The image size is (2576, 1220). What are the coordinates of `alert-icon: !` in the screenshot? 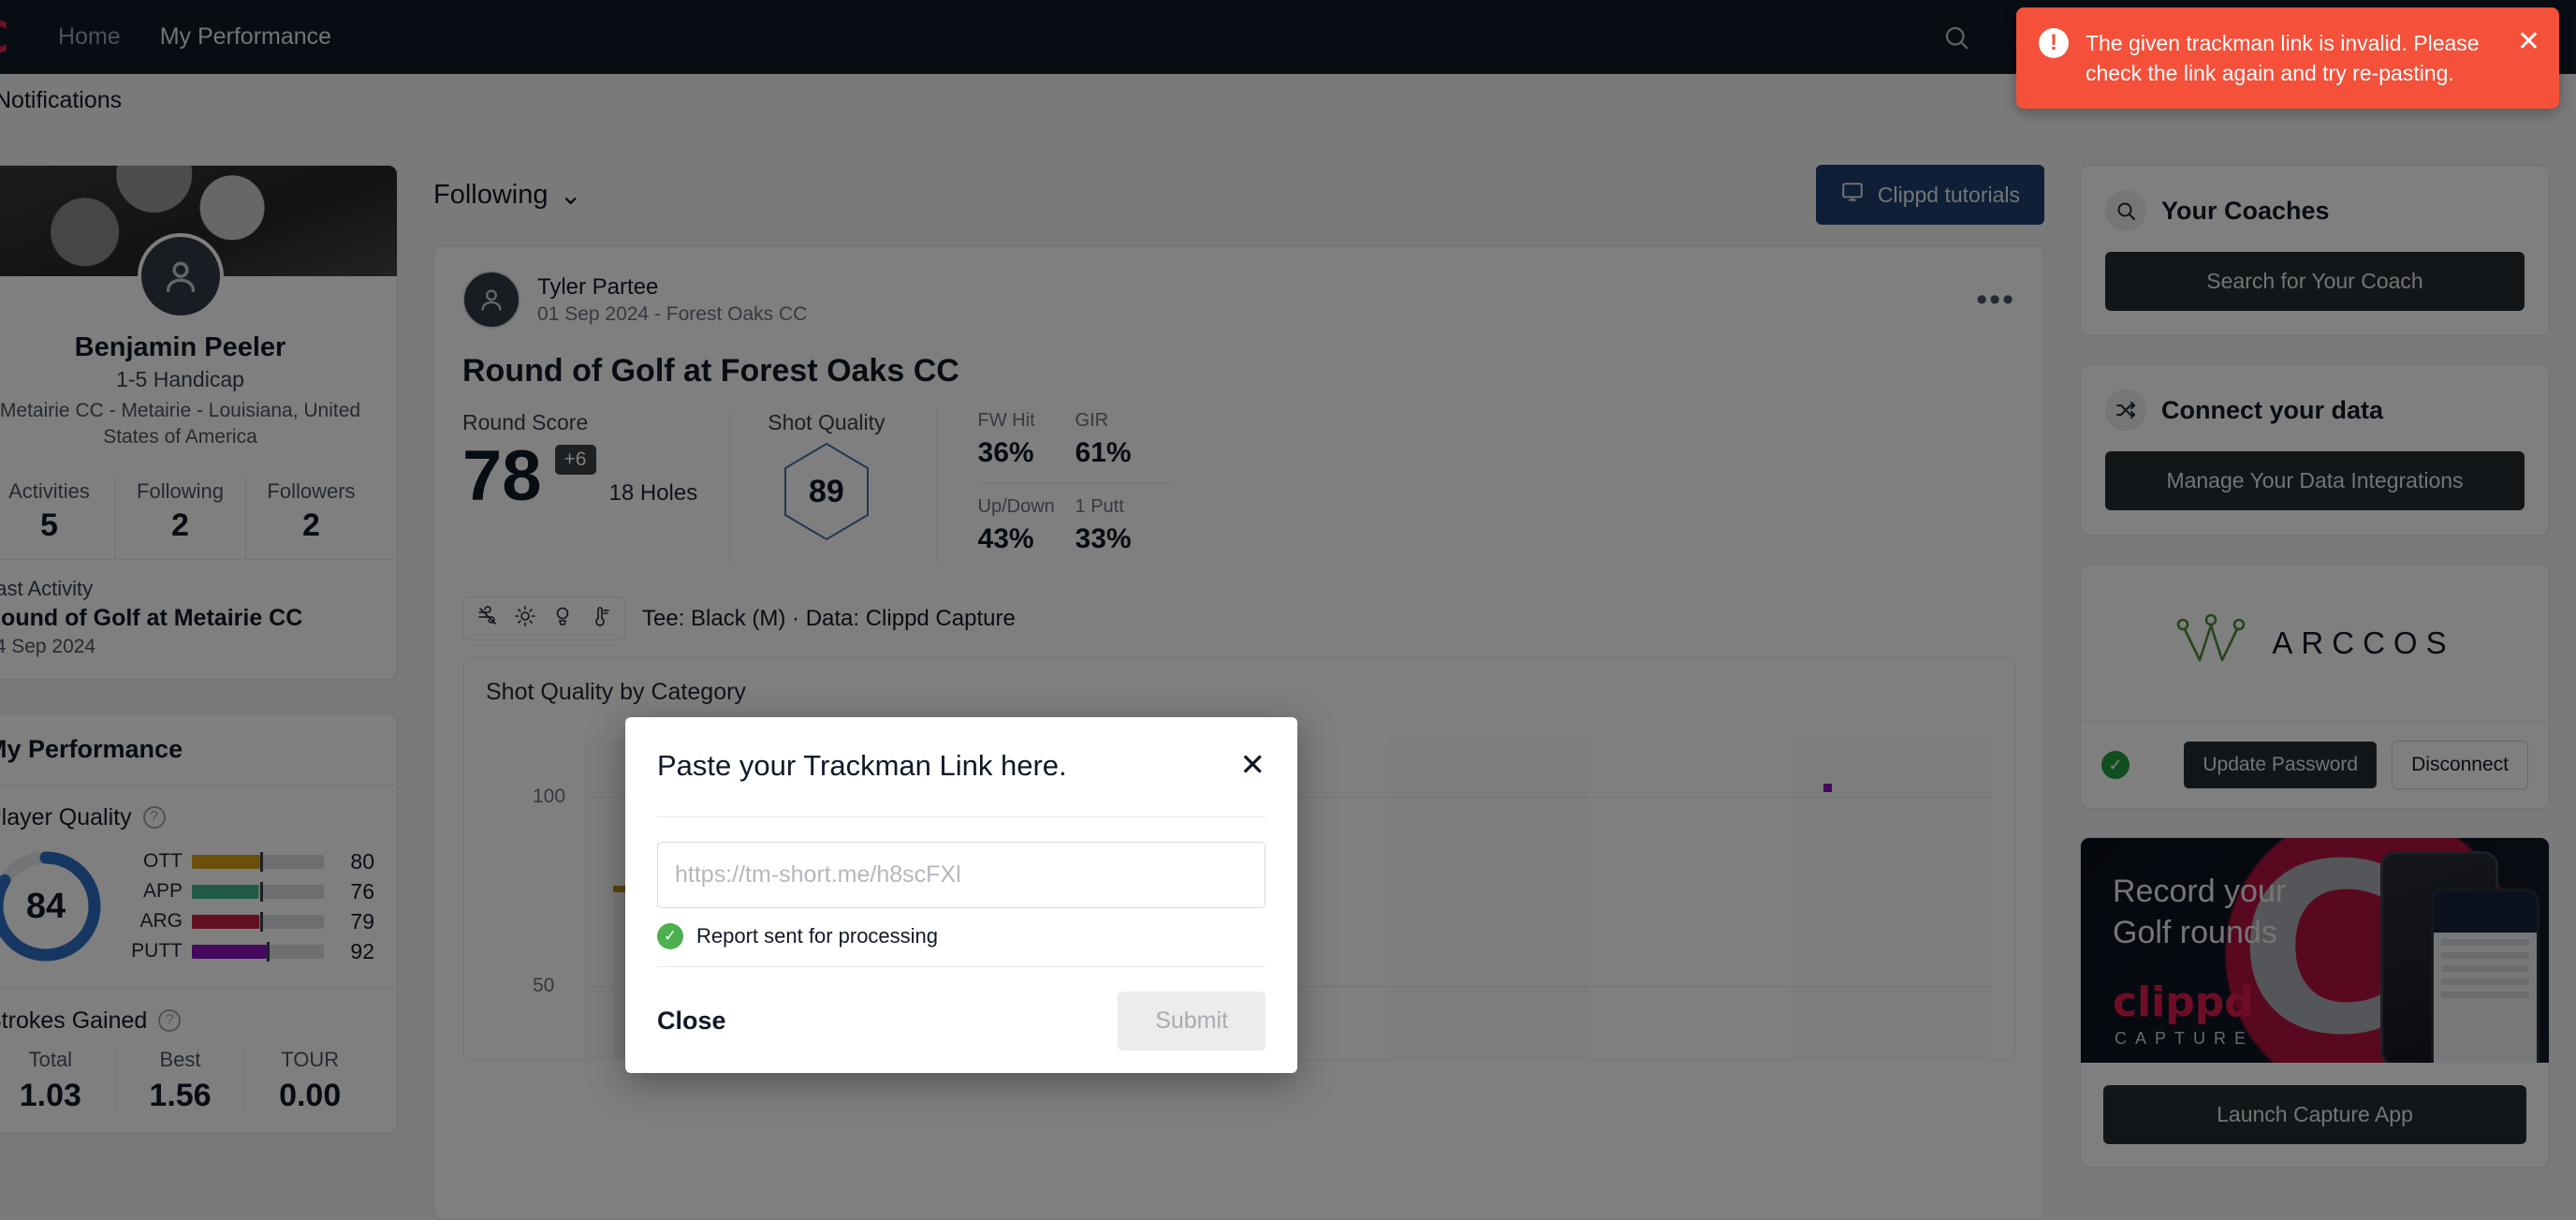 It's located at (2054, 43).